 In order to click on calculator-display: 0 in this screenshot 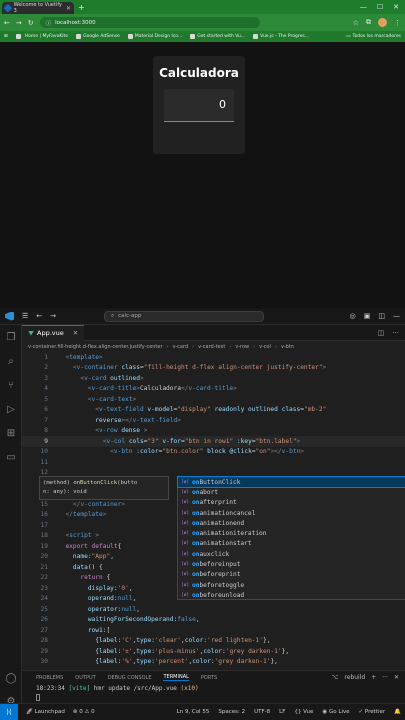, I will do `click(199, 105)`.